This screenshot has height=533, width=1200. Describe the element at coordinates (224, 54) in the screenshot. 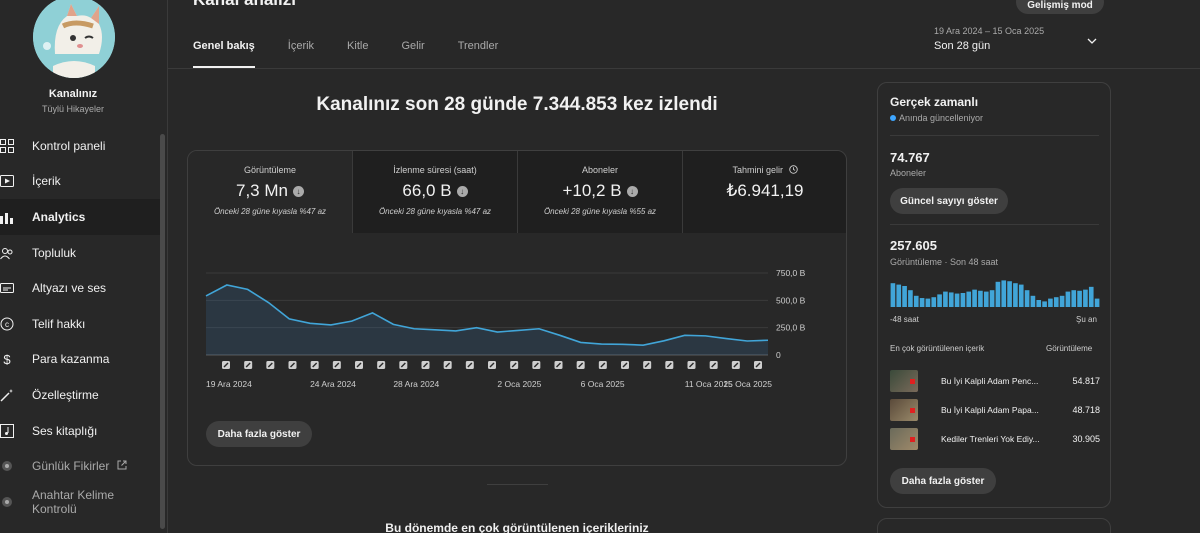

I see `tab-overview: Genel bakış` at that location.